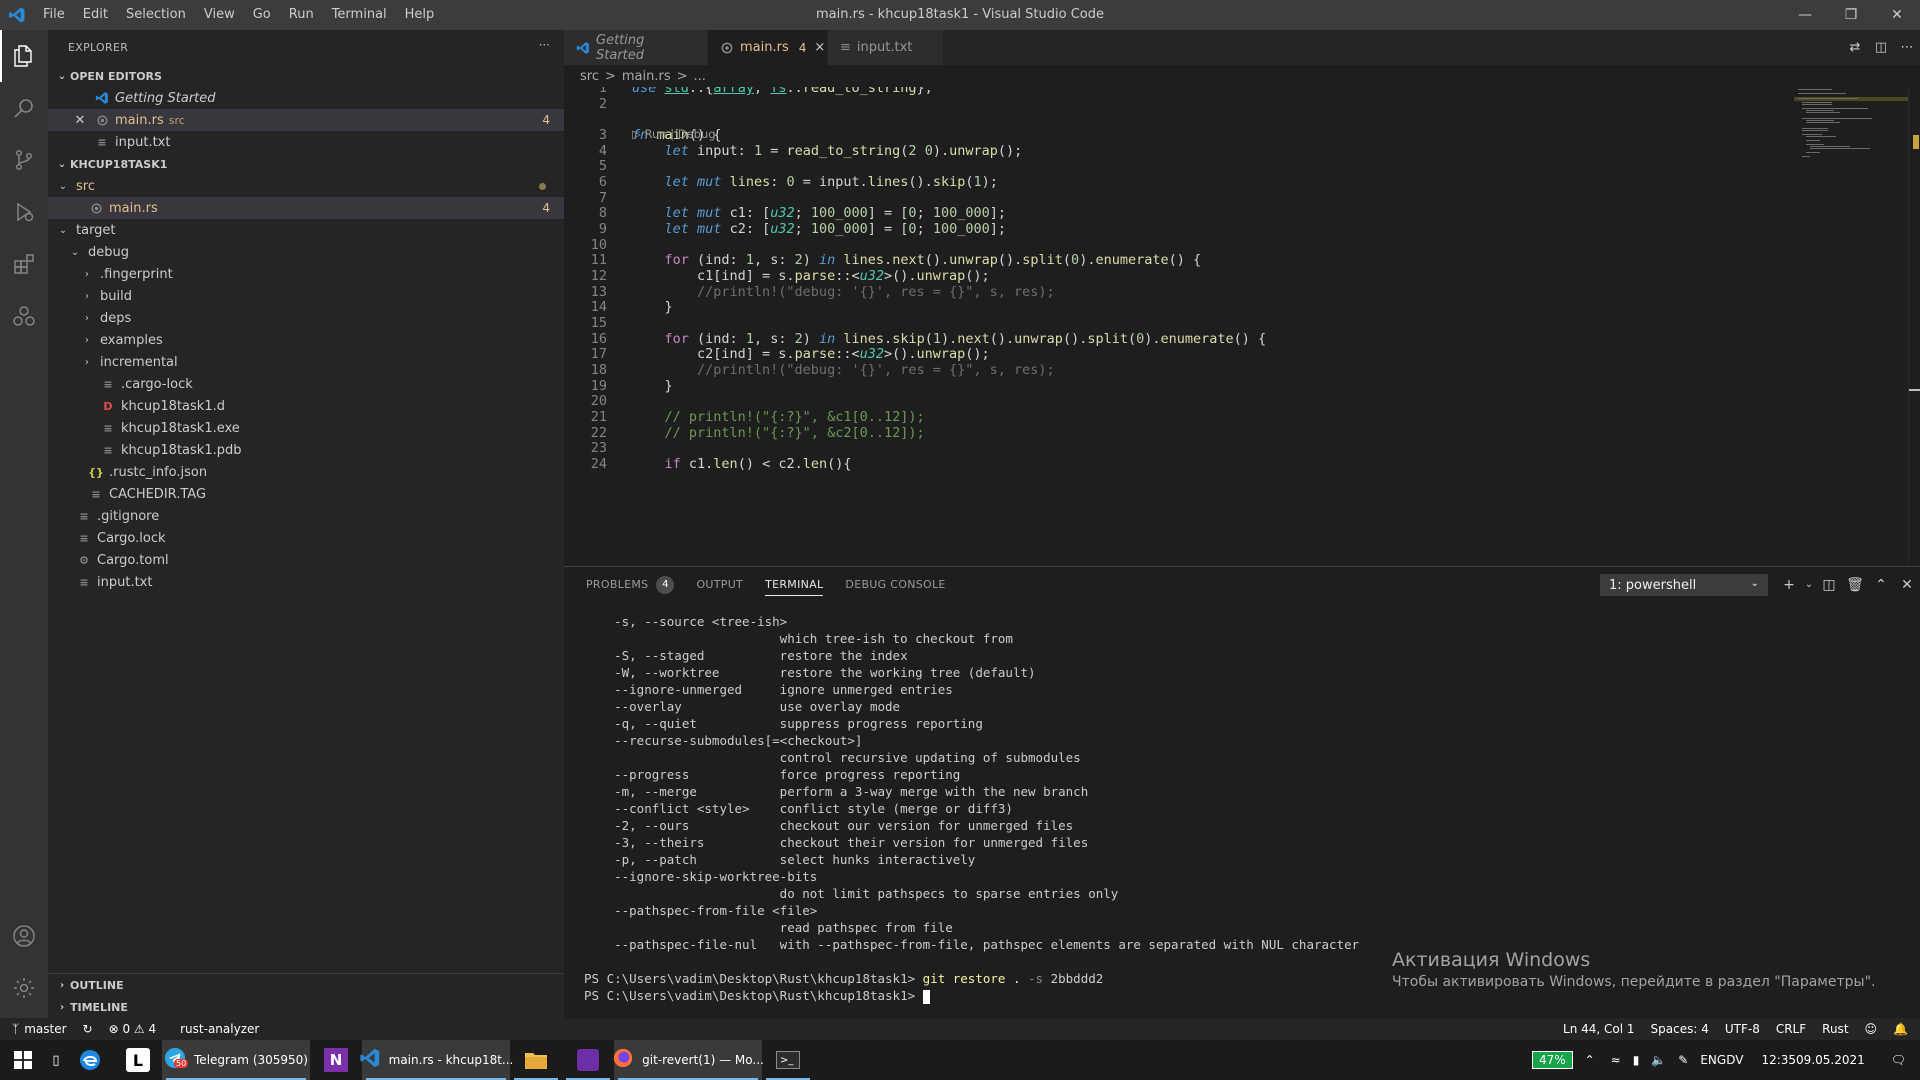 The image size is (1920, 1080). Describe the element at coordinates (1851, 132) in the screenshot. I see `minimap` at that location.